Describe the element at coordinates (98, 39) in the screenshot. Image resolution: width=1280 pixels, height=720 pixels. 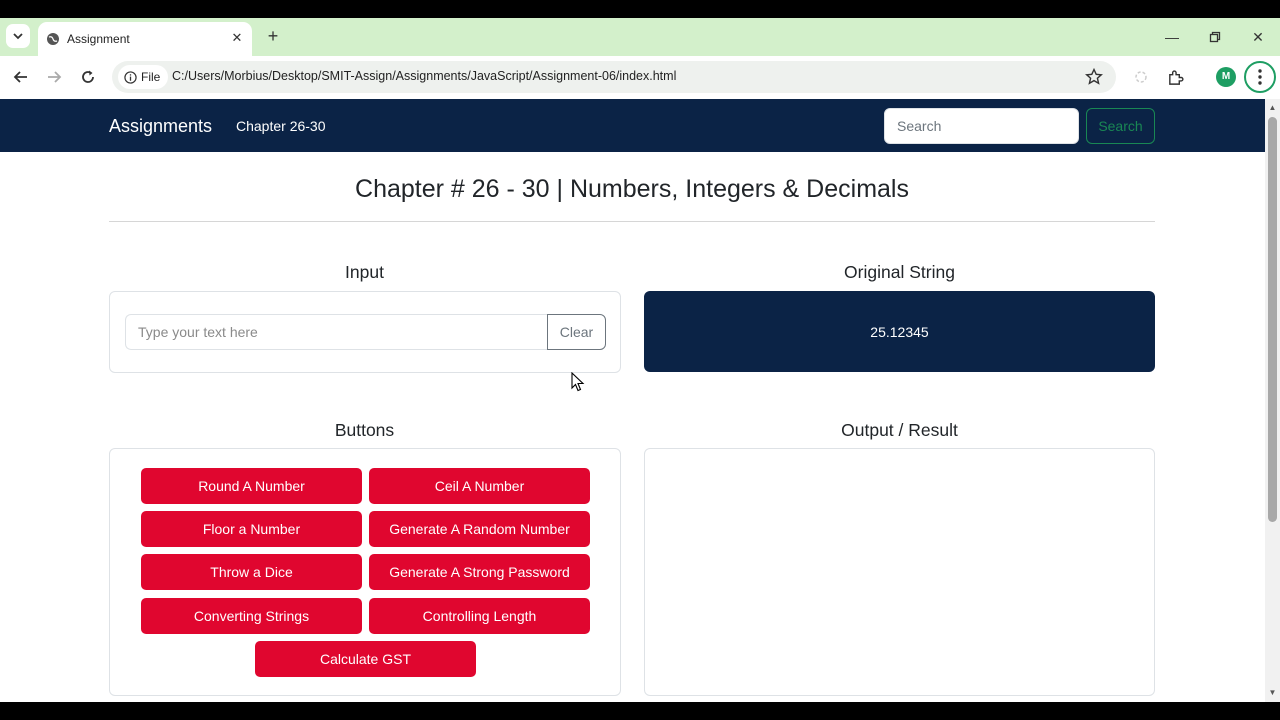
I see `tab-title: Assignment` at that location.